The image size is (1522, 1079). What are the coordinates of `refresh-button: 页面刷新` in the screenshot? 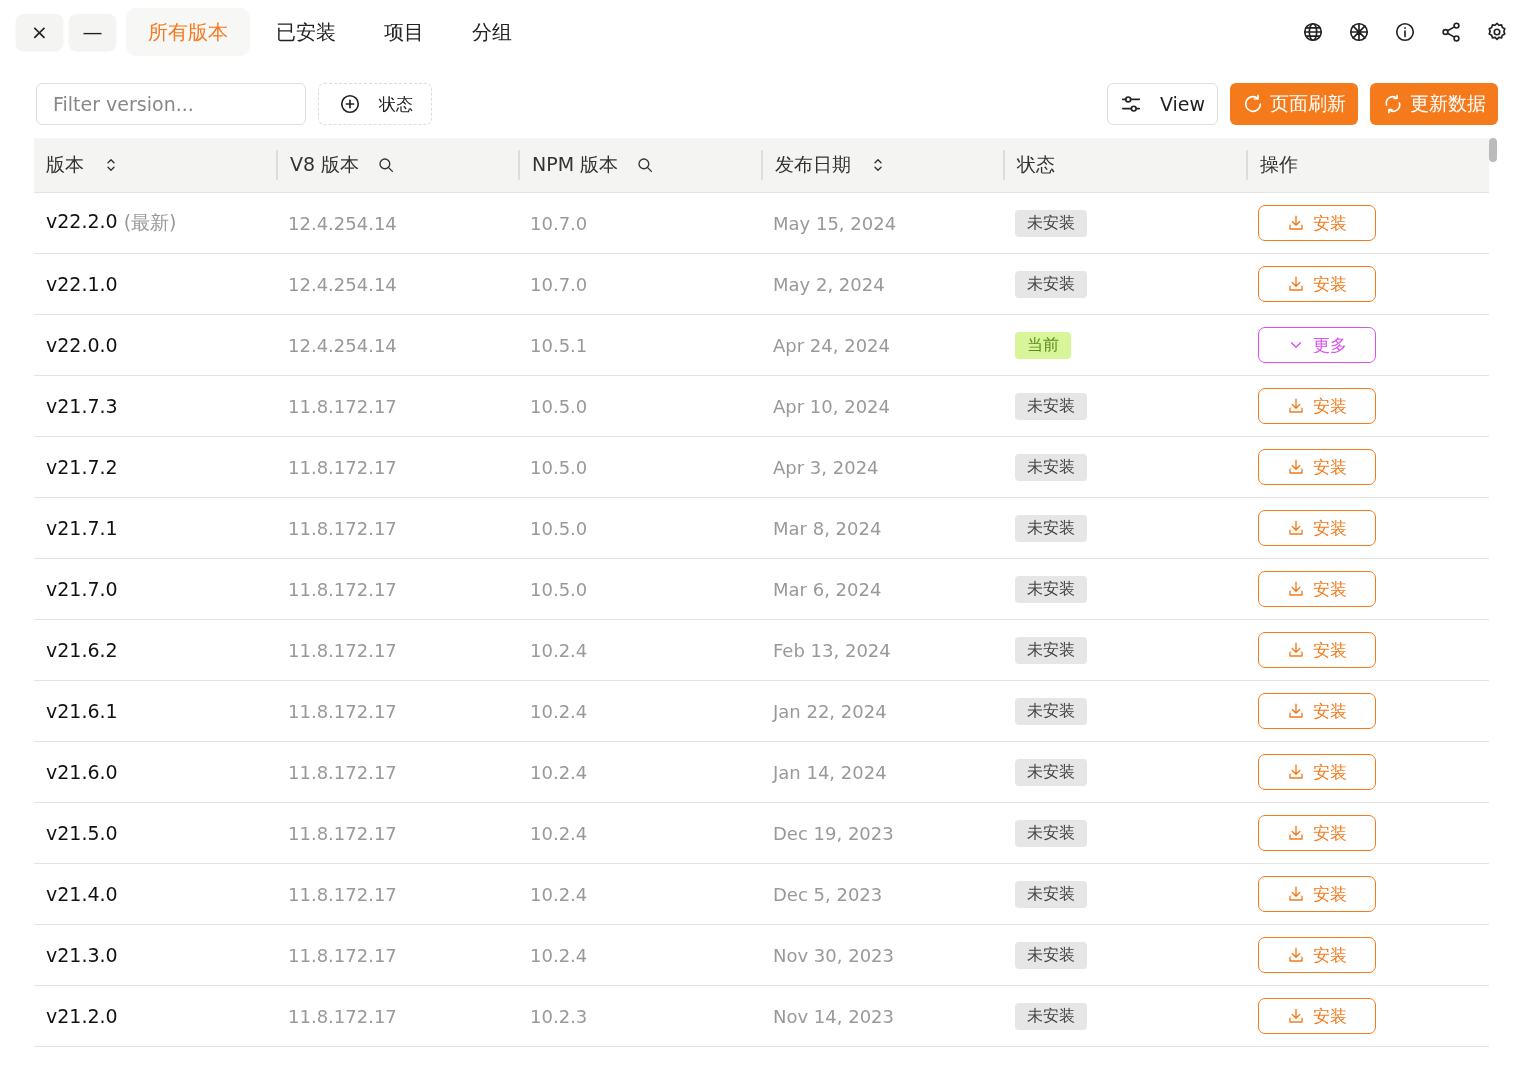 It's located at (1294, 104).